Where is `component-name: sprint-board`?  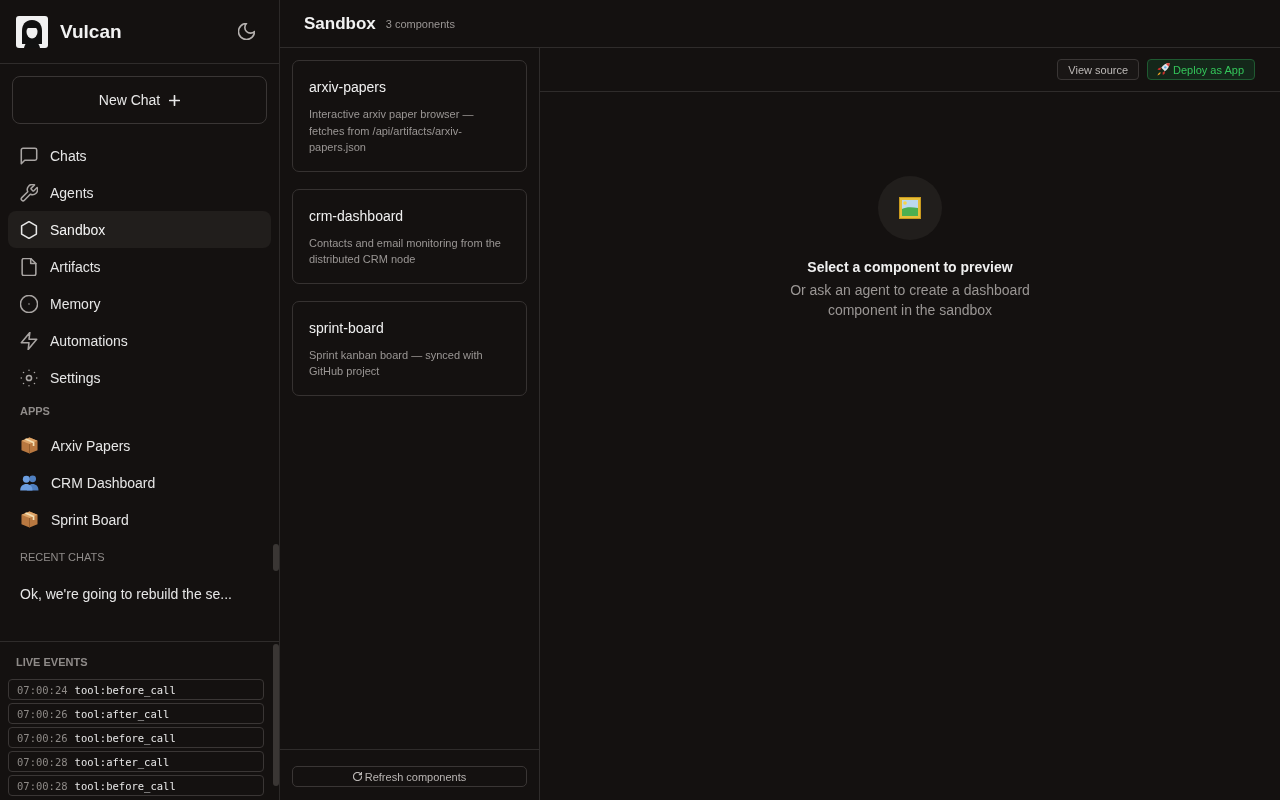 component-name: sprint-board is located at coordinates (347, 327).